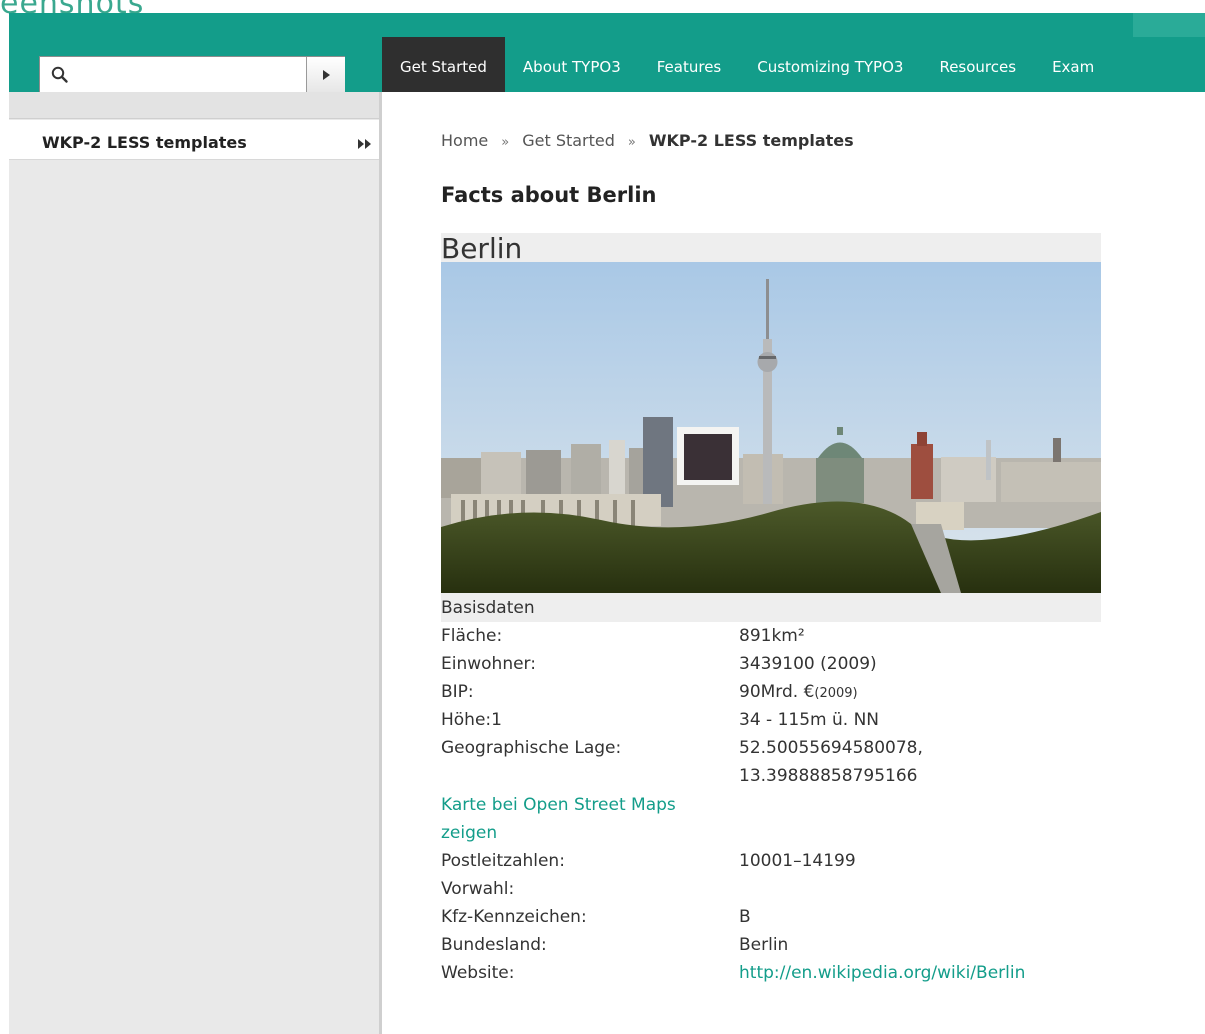 The image size is (1205, 1034). I want to click on search-input, so click(189, 75).